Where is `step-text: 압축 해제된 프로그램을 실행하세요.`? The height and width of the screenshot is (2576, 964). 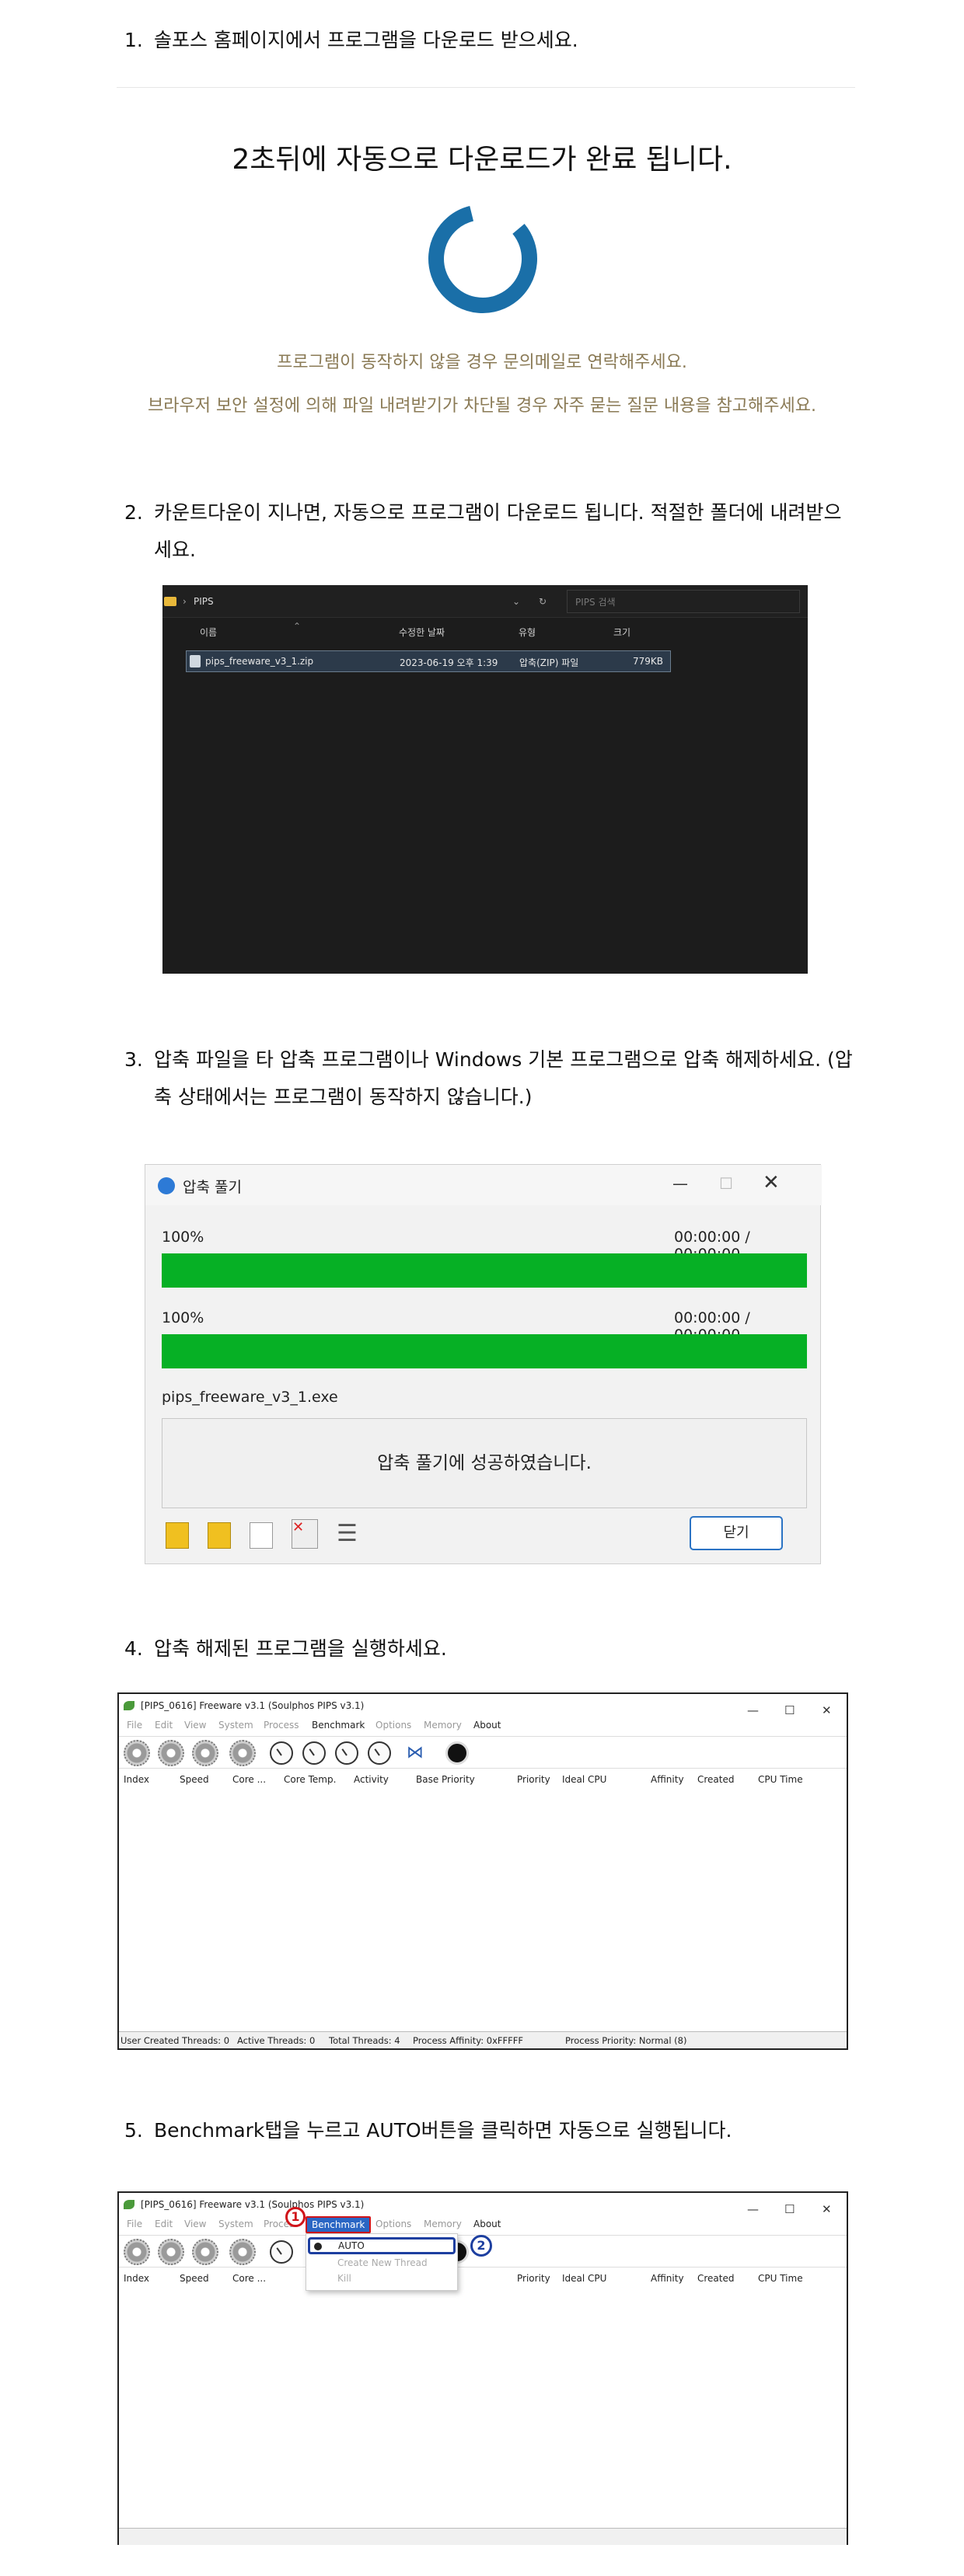 step-text: 압축 해제된 프로그램을 실행하세요. is located at coordinates (300, 1648).